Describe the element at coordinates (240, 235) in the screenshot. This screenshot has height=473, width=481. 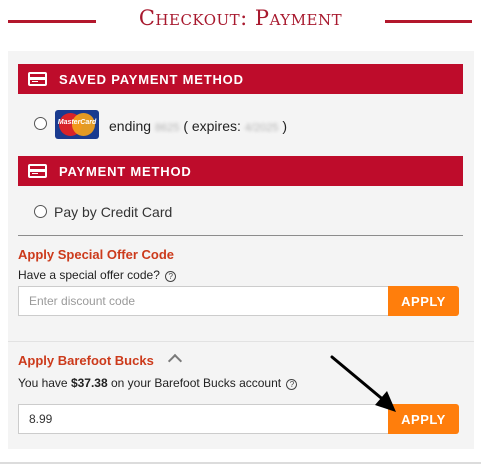
I see `divider` at that location.